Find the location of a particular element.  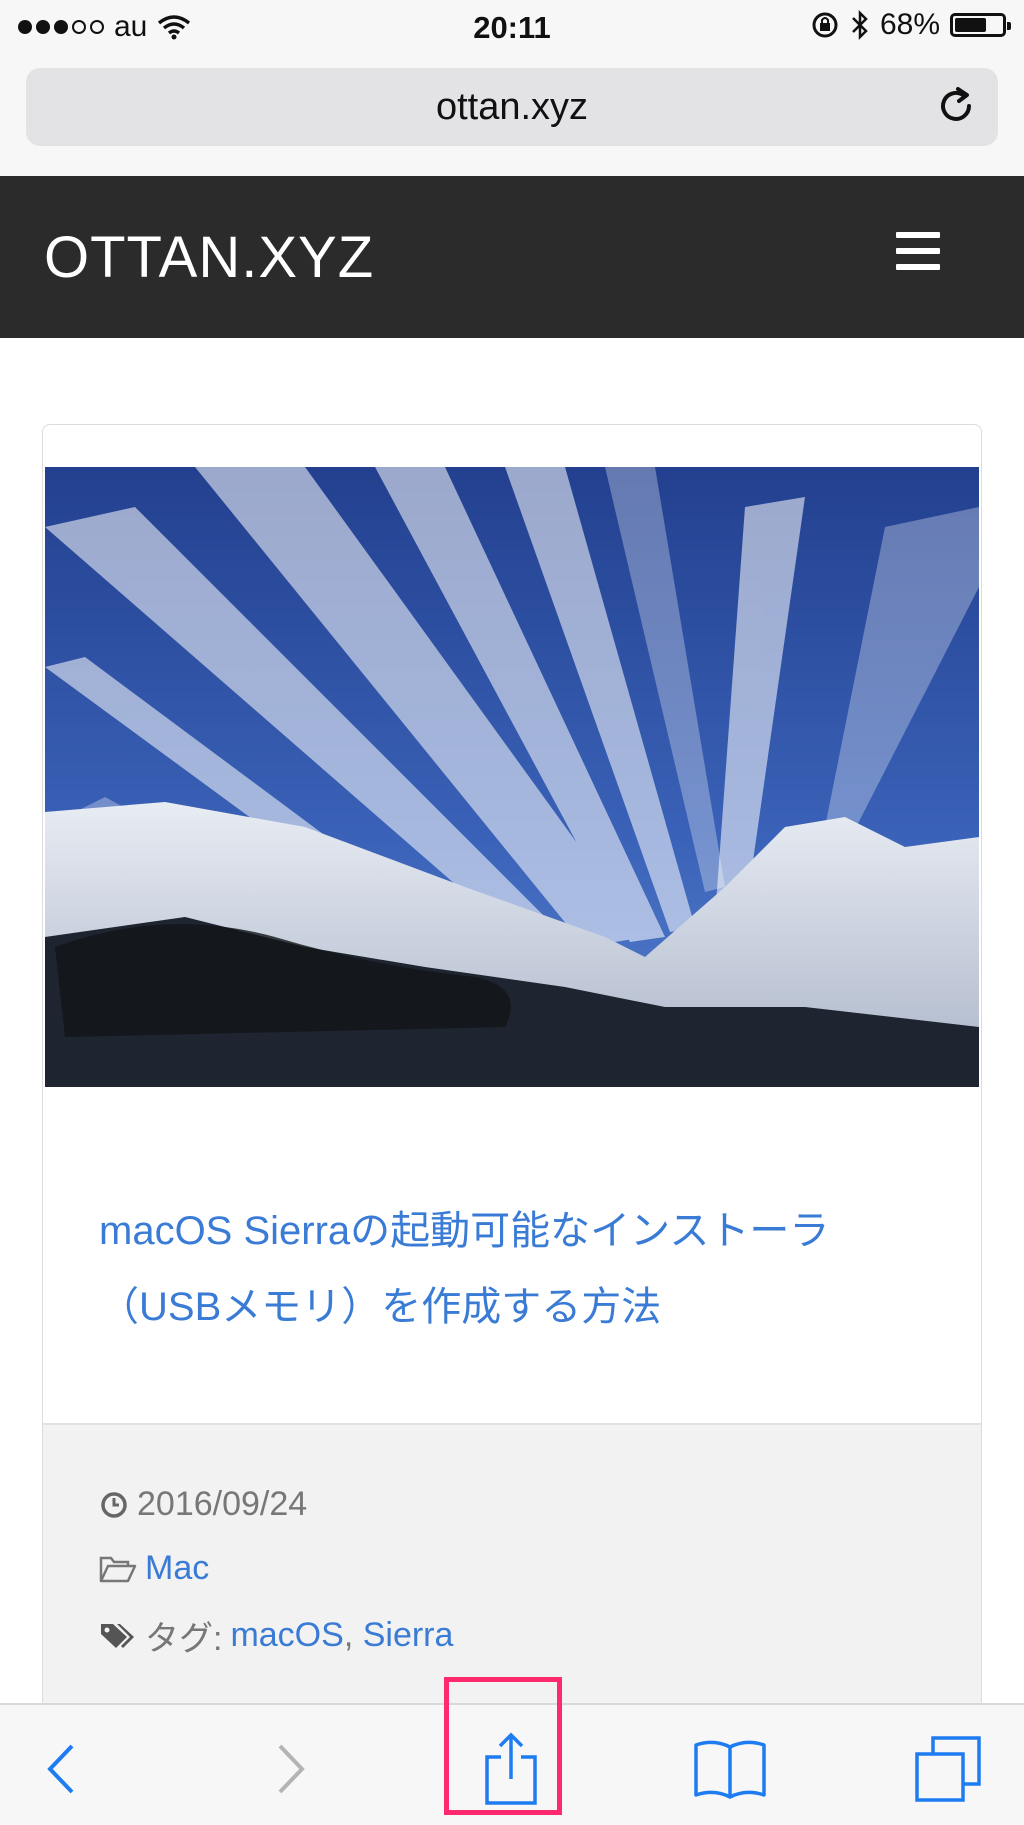

forward-icon is located at coordinates (291, 1769).